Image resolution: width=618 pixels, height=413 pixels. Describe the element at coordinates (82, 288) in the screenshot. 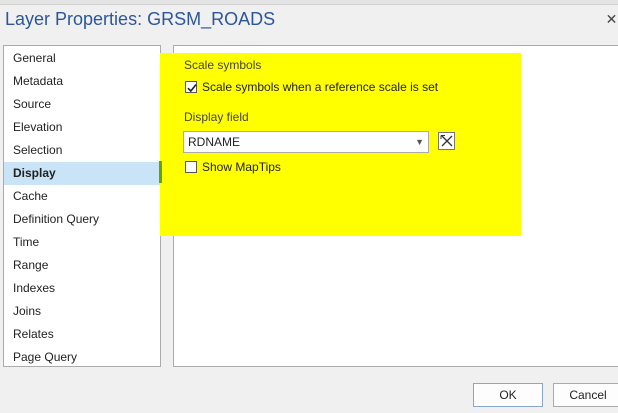

I see `nav-item-indexes: Indexes` at that location.